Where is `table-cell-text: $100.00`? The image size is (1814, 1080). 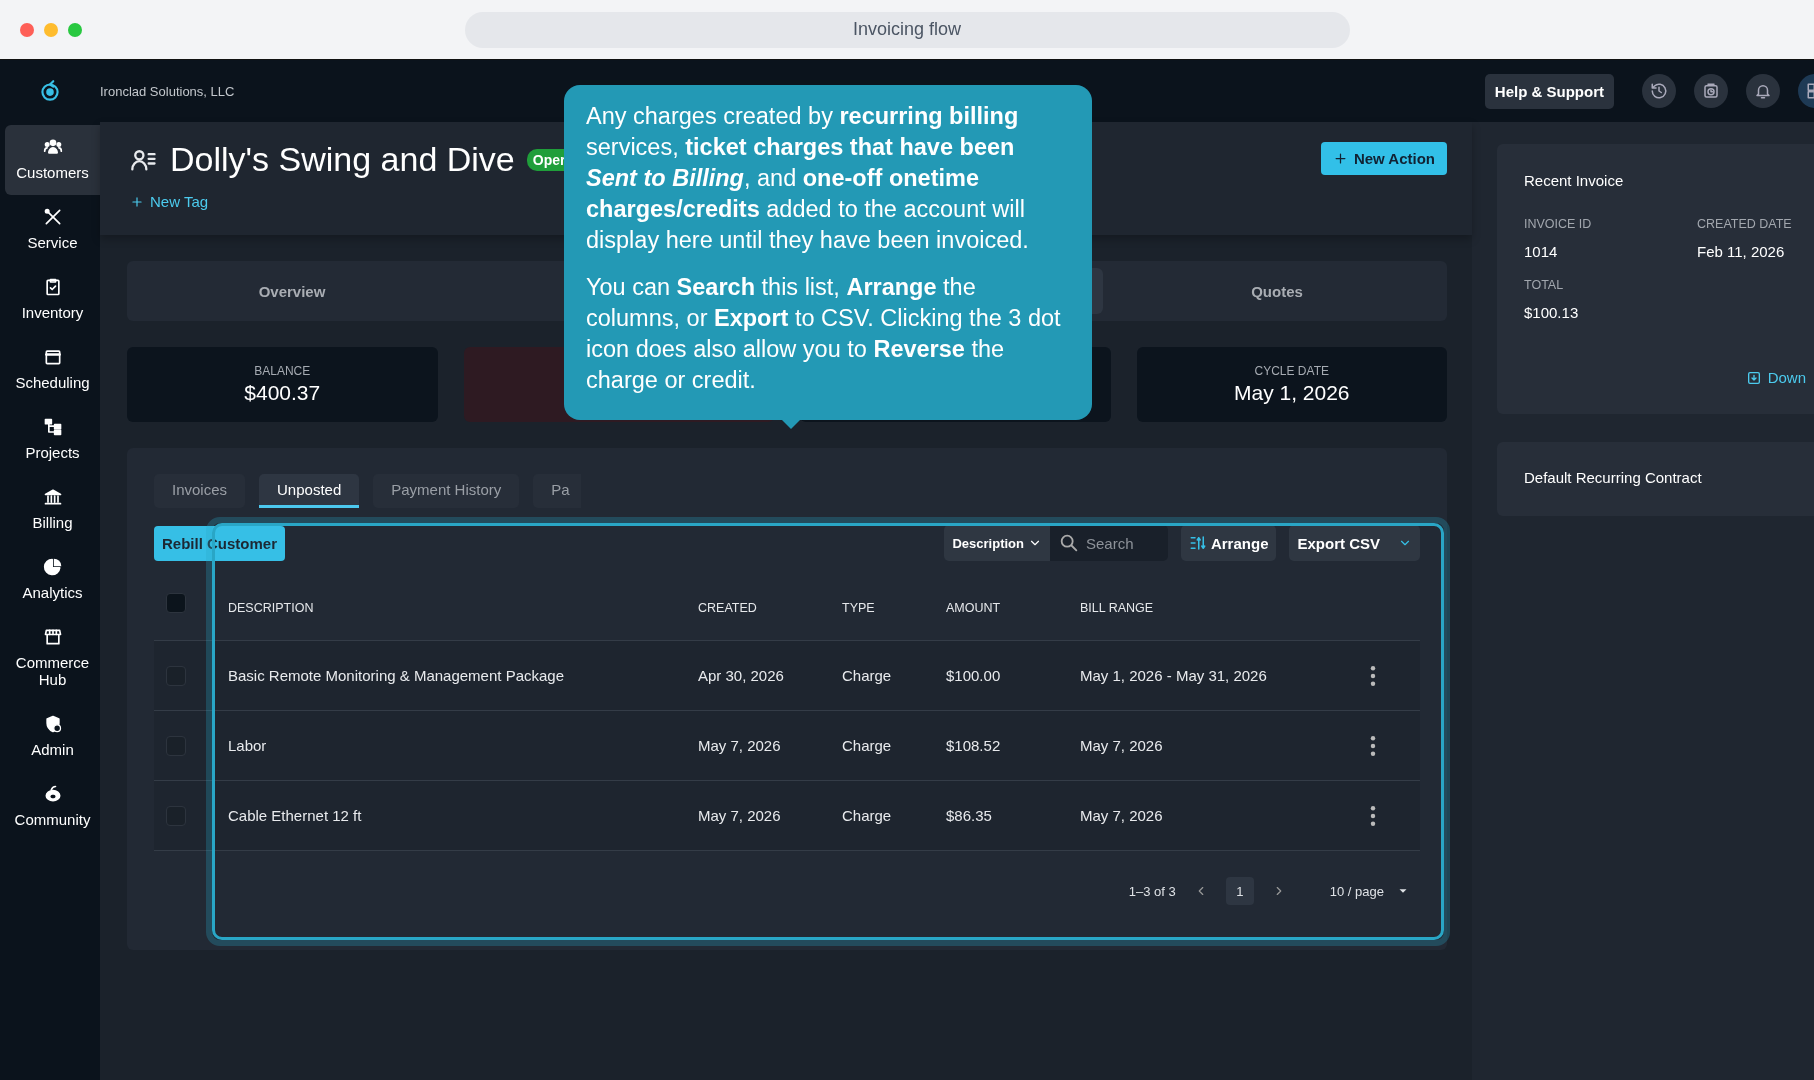
table-cell-text: $100.00 is located at coordinates (974, 675).